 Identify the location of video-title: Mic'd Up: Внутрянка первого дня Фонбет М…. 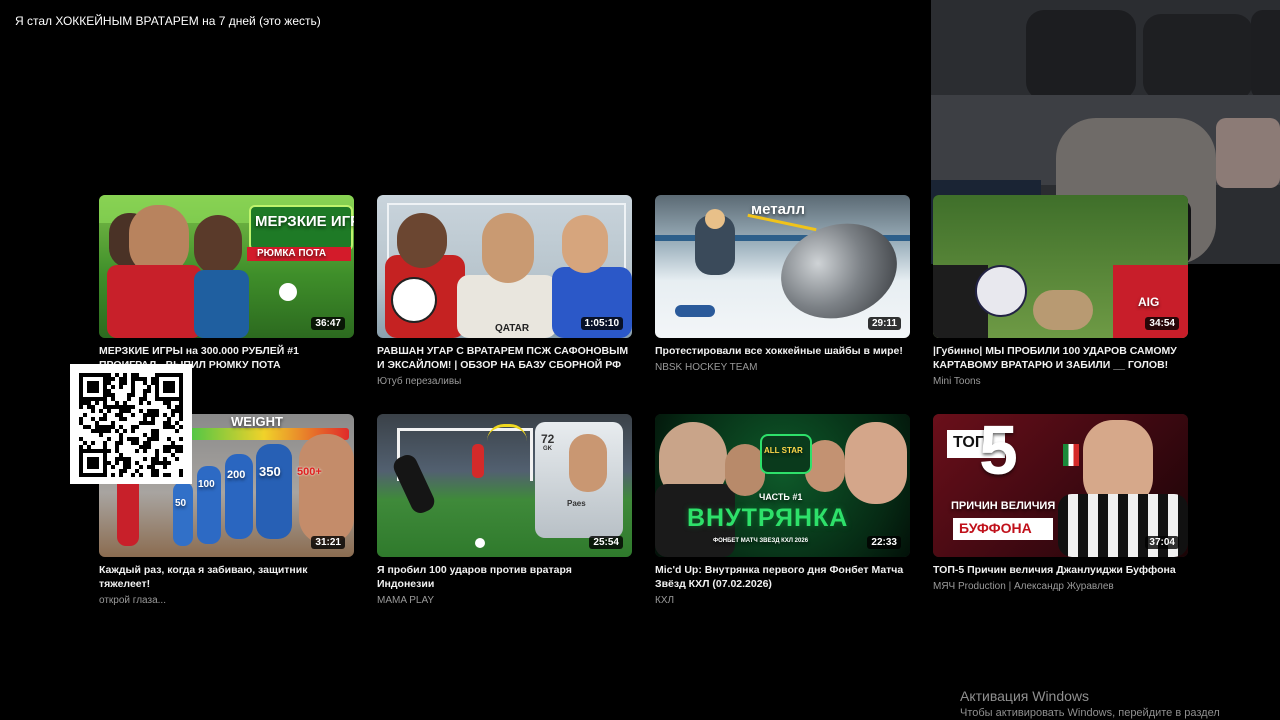
(782, 577).